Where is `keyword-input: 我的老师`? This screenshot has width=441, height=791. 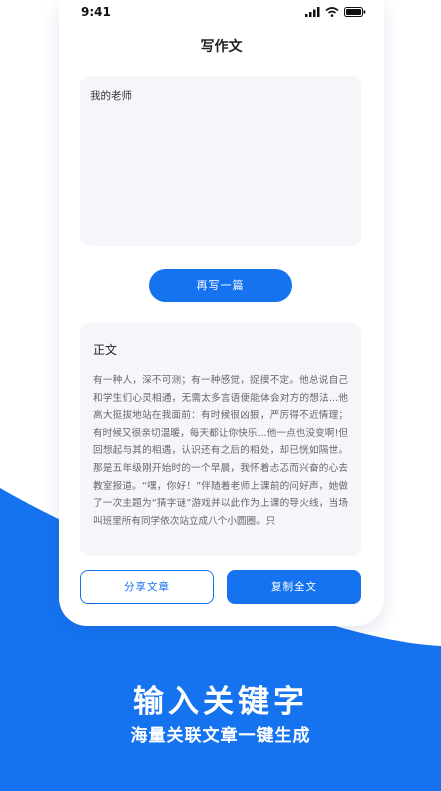 keyword-input: 我的老师 is located at coordinates (220, 161).